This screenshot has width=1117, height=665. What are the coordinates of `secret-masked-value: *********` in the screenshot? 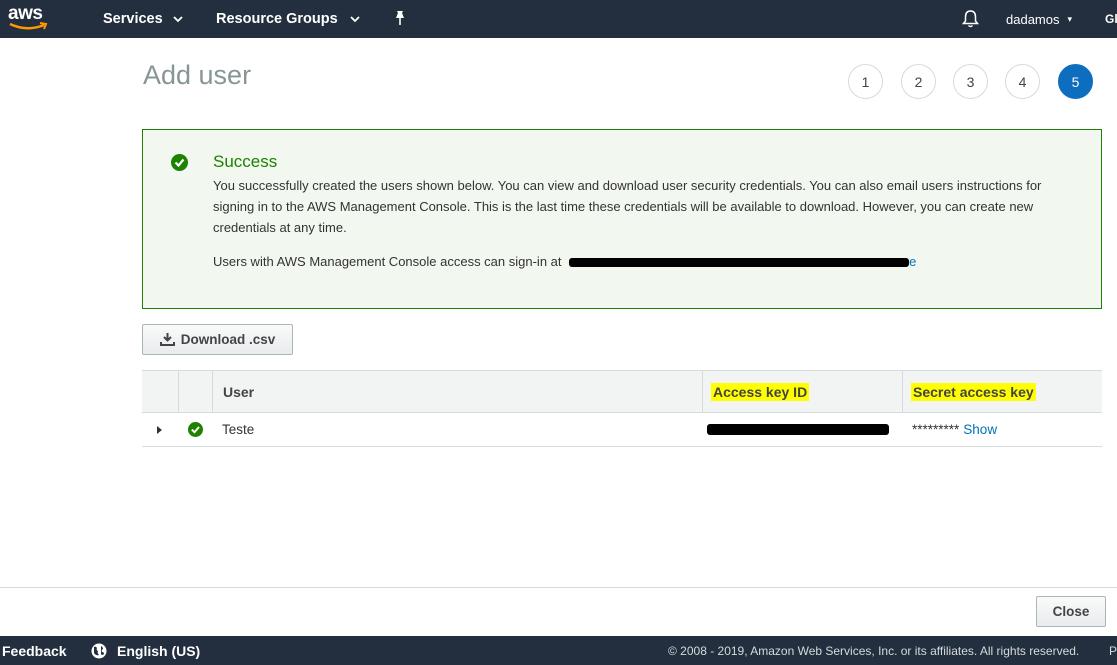 It's located at (936, 429).